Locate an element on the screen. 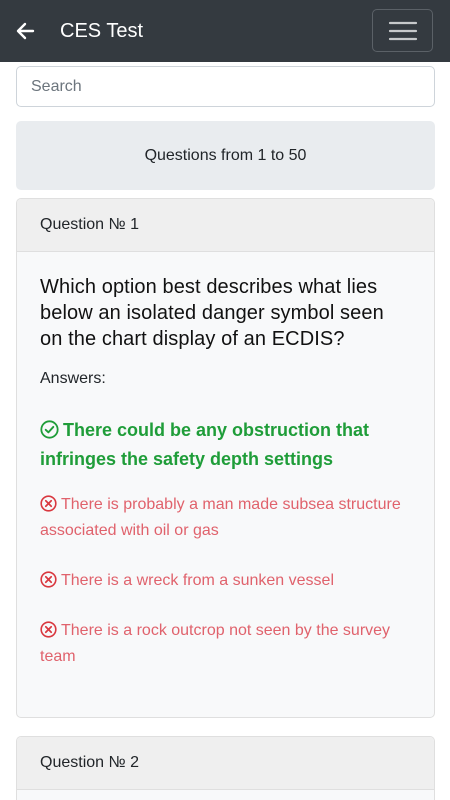 Image resolution: width=450 pixels, height=800 pixels. answers-label: Answers: is located at coordinates (73, 378).